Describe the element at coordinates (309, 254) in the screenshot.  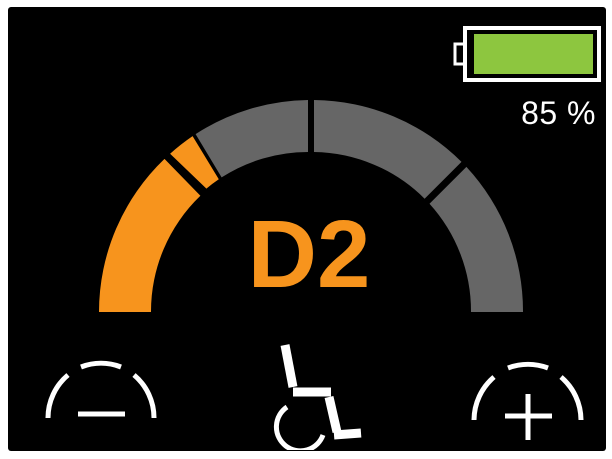
I see `drive-profile-label: D2` at that location.